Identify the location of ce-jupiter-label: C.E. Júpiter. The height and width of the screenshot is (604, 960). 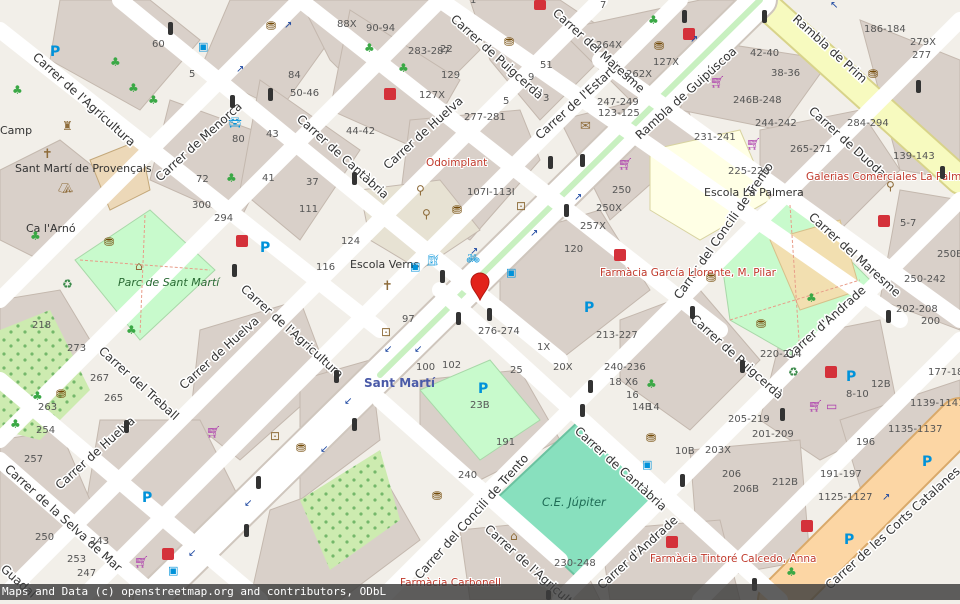
(574, 502).